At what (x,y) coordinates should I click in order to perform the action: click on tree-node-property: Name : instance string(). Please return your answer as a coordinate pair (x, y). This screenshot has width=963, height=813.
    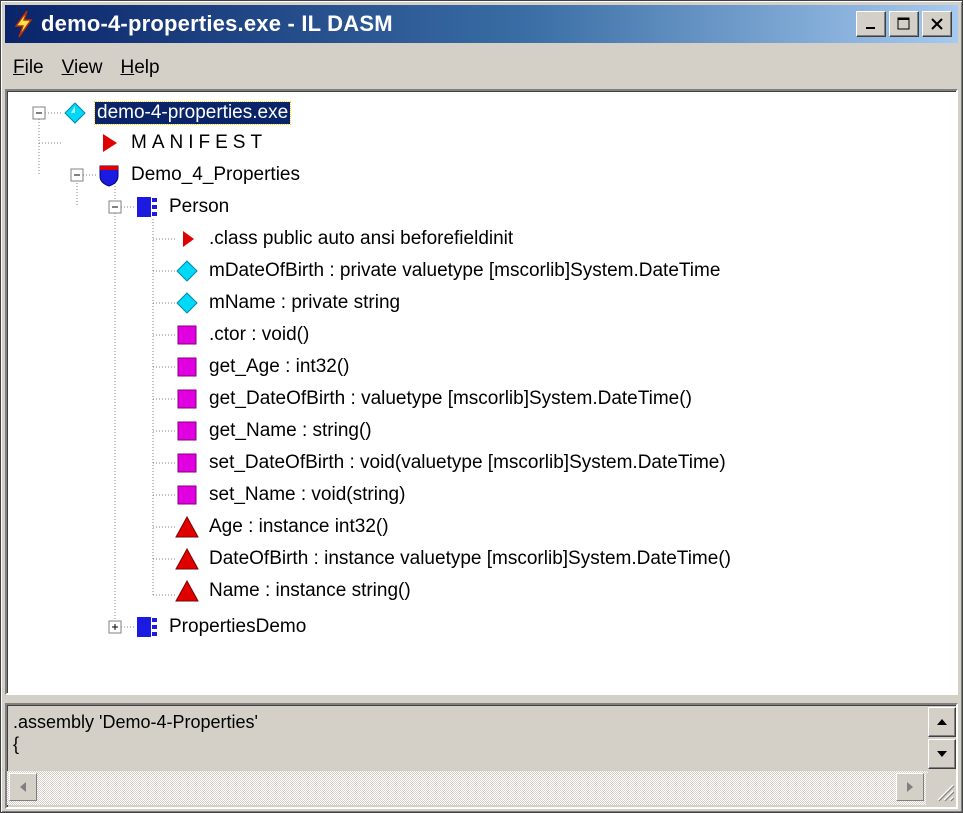
    Looking at the image, I should click on (294, 591).